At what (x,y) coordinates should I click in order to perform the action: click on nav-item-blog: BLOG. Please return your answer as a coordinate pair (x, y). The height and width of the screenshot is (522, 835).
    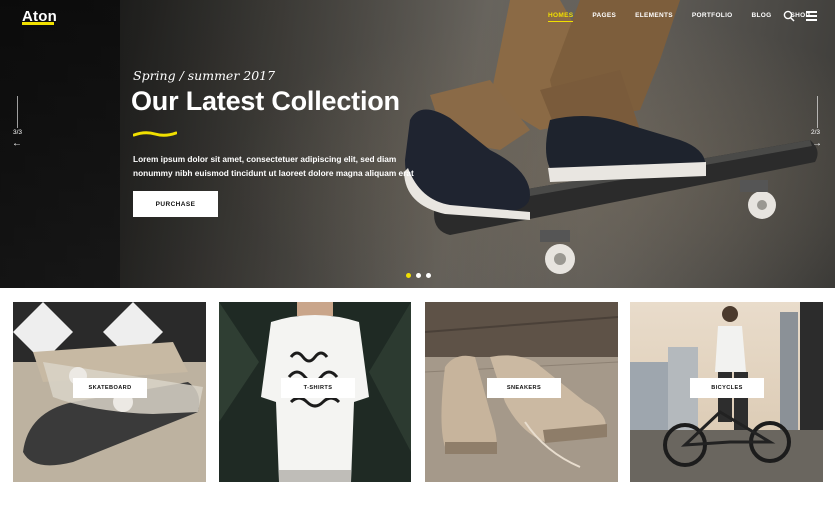
    Looking at the image, I should click on (762, 15).